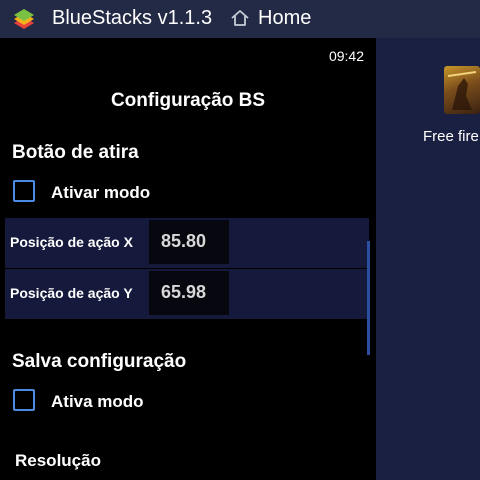 This screenshot has width=480, height=480. I want to click on panel-title: Configuração BS, so click(188, 100).